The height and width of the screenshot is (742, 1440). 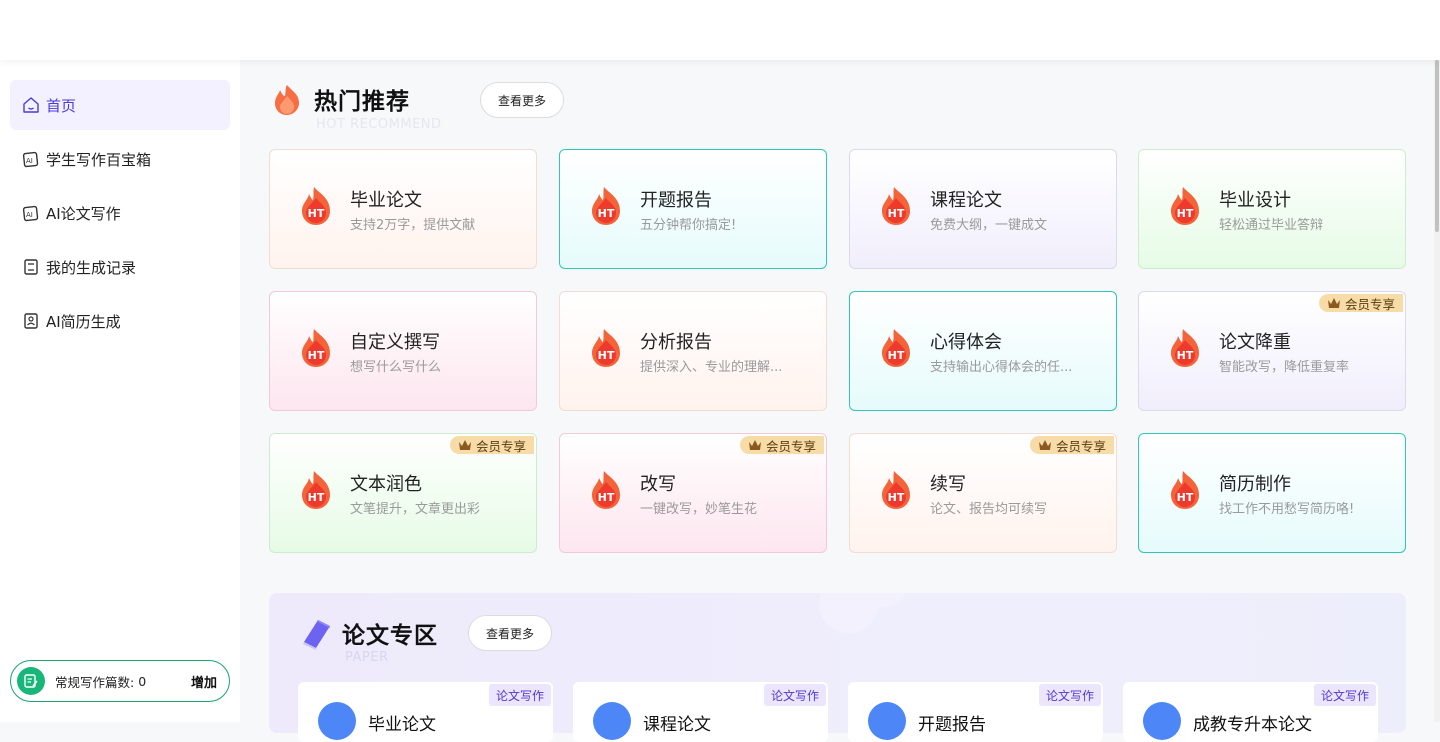 I want to click on hot-view-more-button: 查看更多, so click(x=522, y=100).